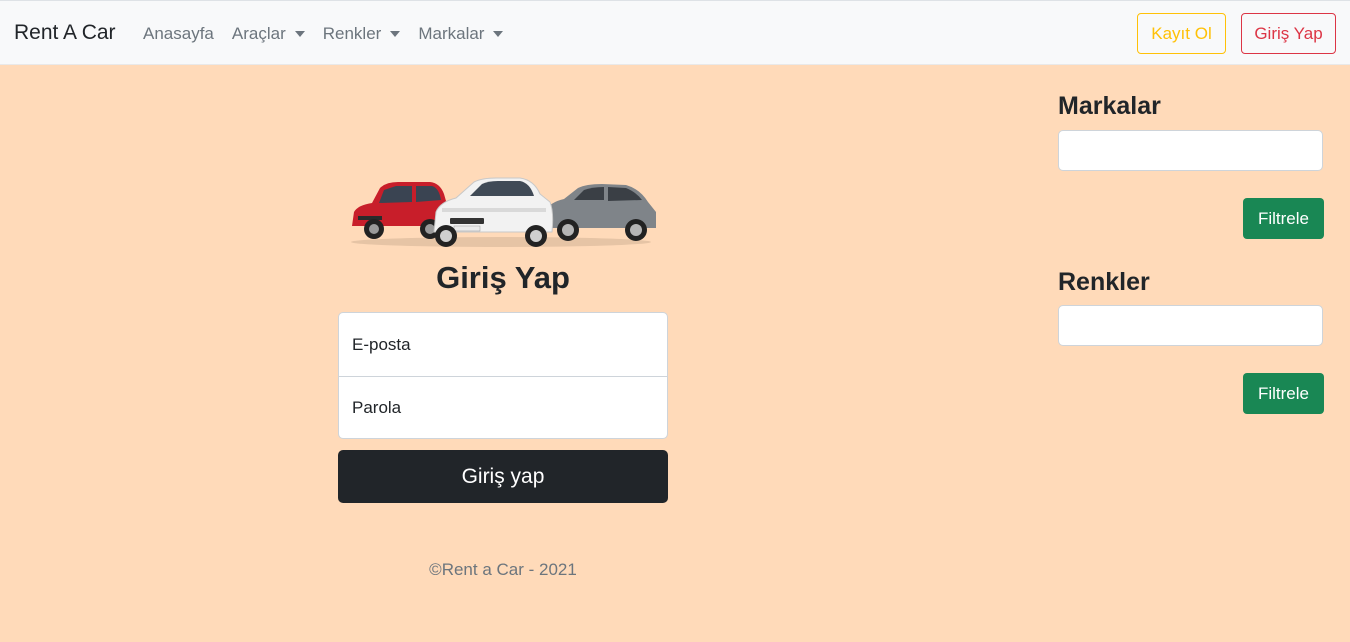 Image resolution: width=1350 pixels, height=642 pixels. What do you see at coordinates (1104, 282) in the screenshot?
I see `colors-heading: Renkler` at bounding box center [1104, 282].